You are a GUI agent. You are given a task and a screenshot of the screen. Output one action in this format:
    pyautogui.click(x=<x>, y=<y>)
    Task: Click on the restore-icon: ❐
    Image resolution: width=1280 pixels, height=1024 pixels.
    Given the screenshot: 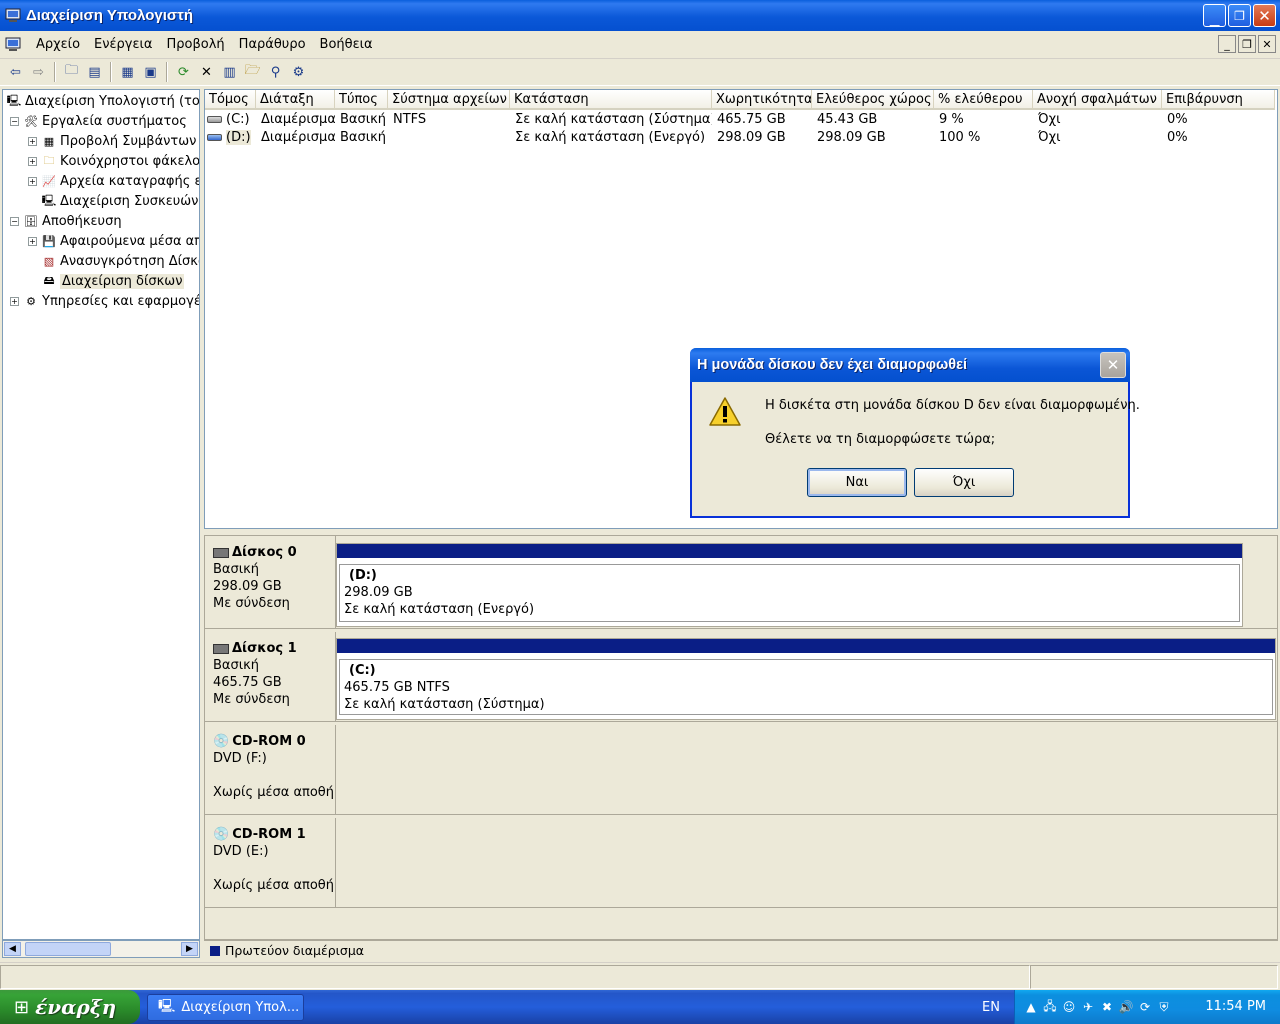 What is the action you would take?
    pyautogui.click(x=1239, y=15)
    